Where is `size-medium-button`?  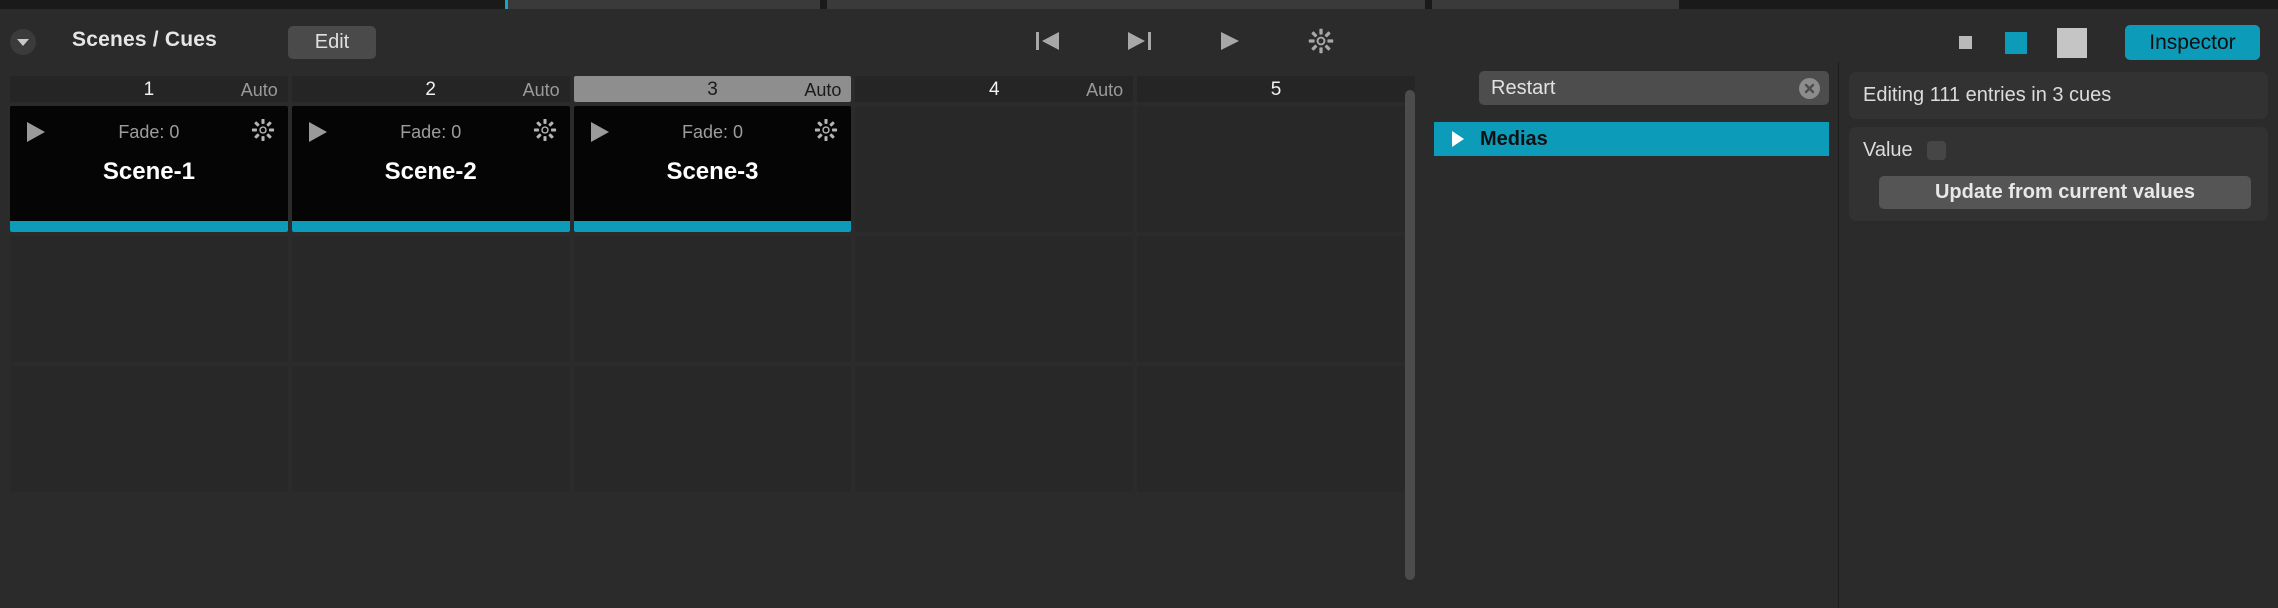 size-medium-button is located at coordinates (2016, 42).